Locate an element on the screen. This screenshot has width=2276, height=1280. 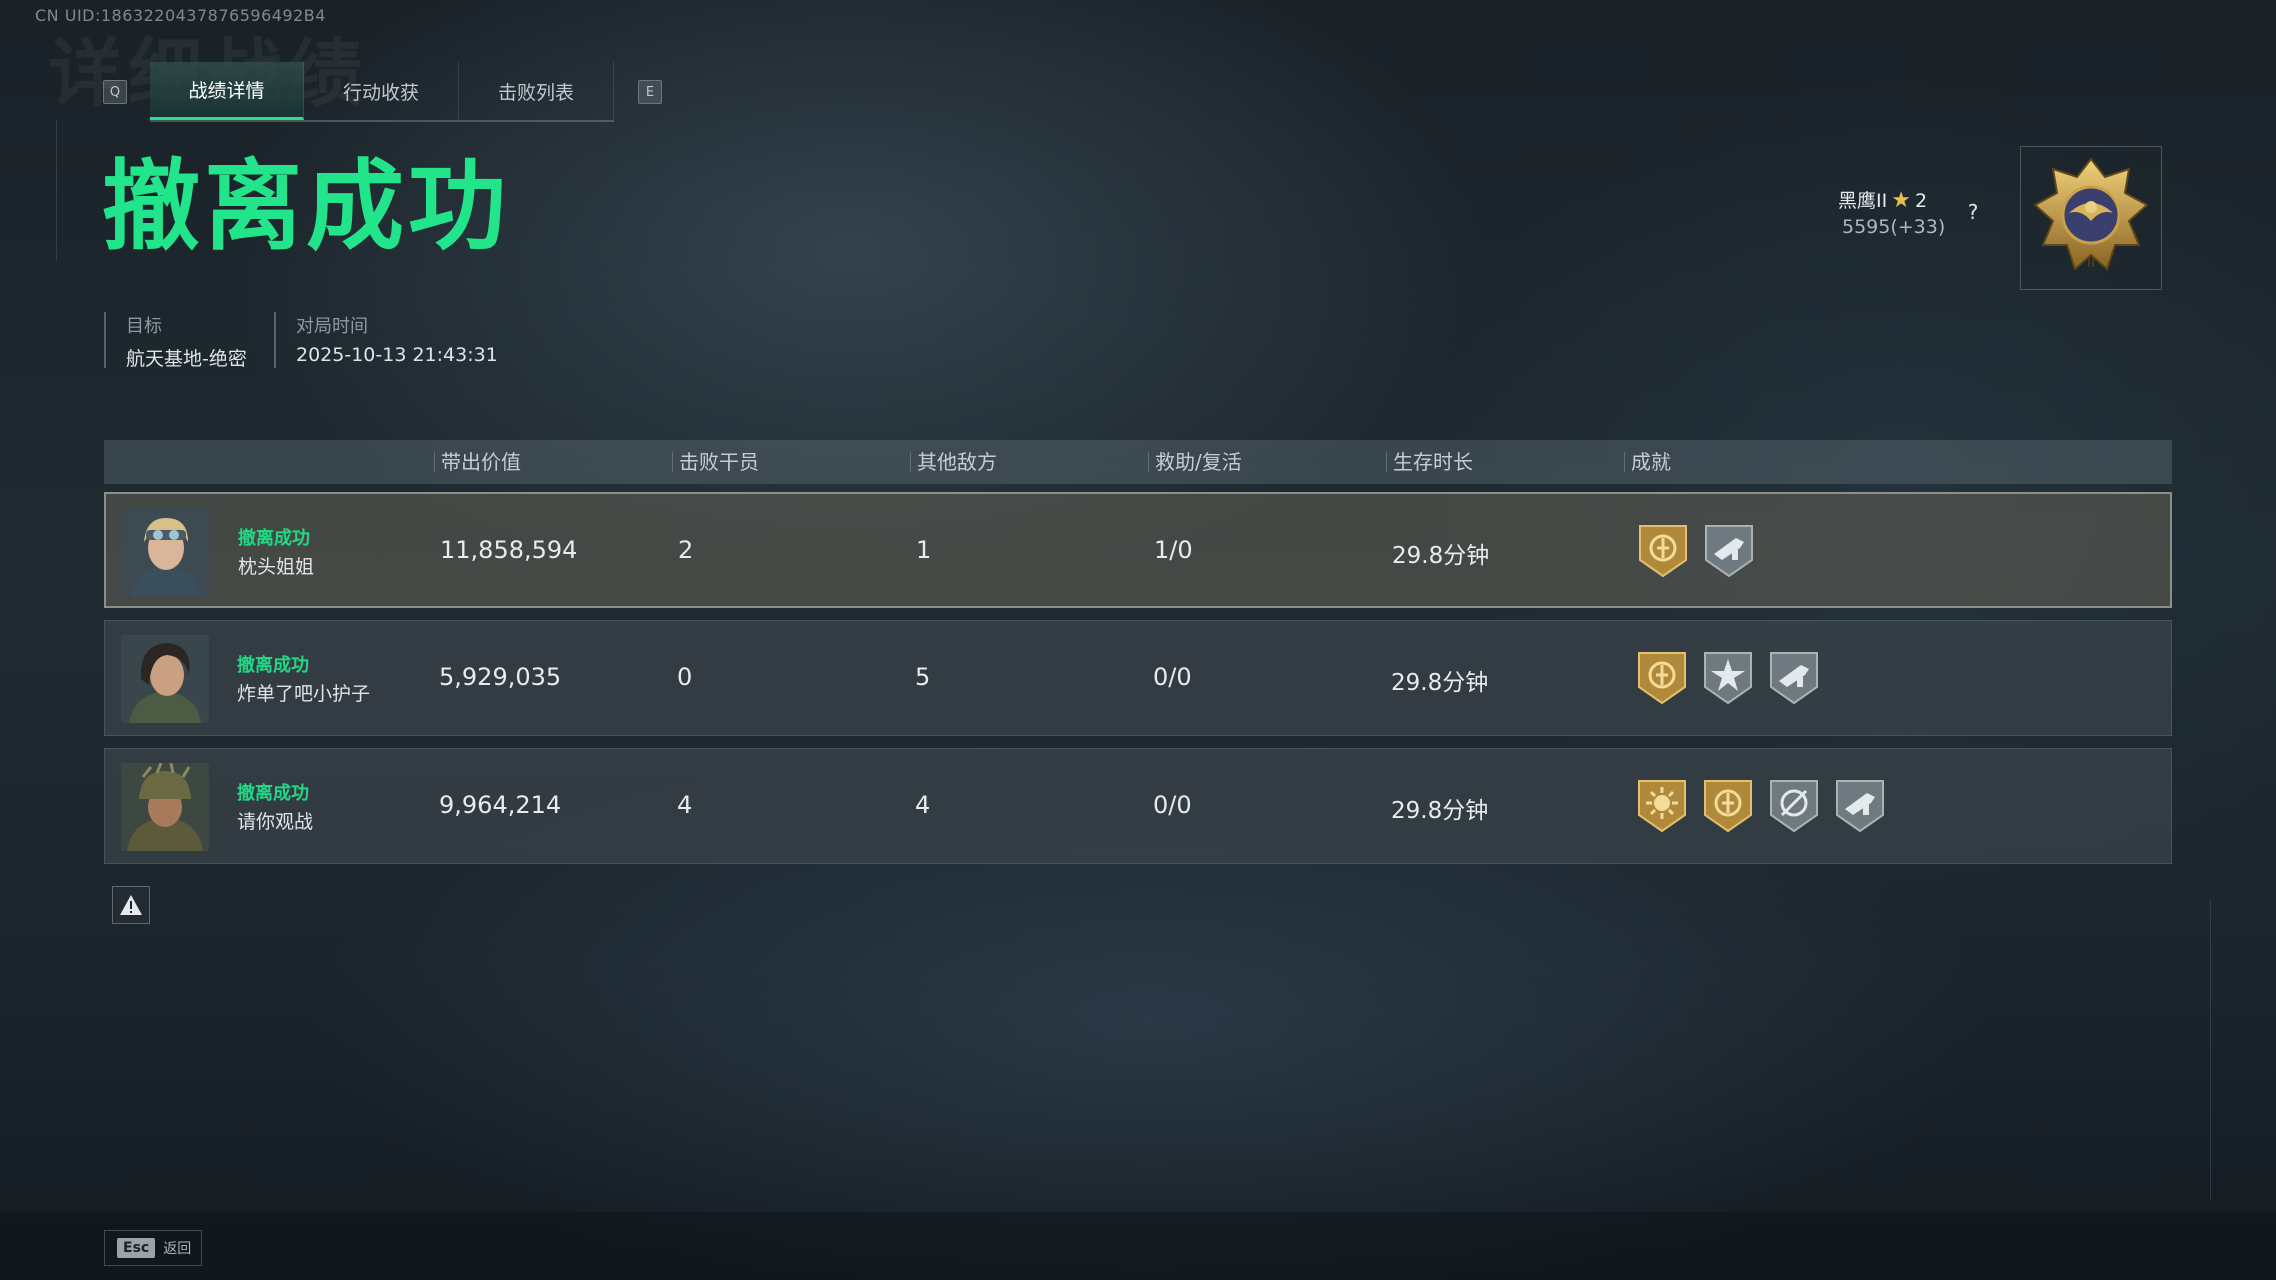
other-kills: 1 is located at coordinates (924, 550).